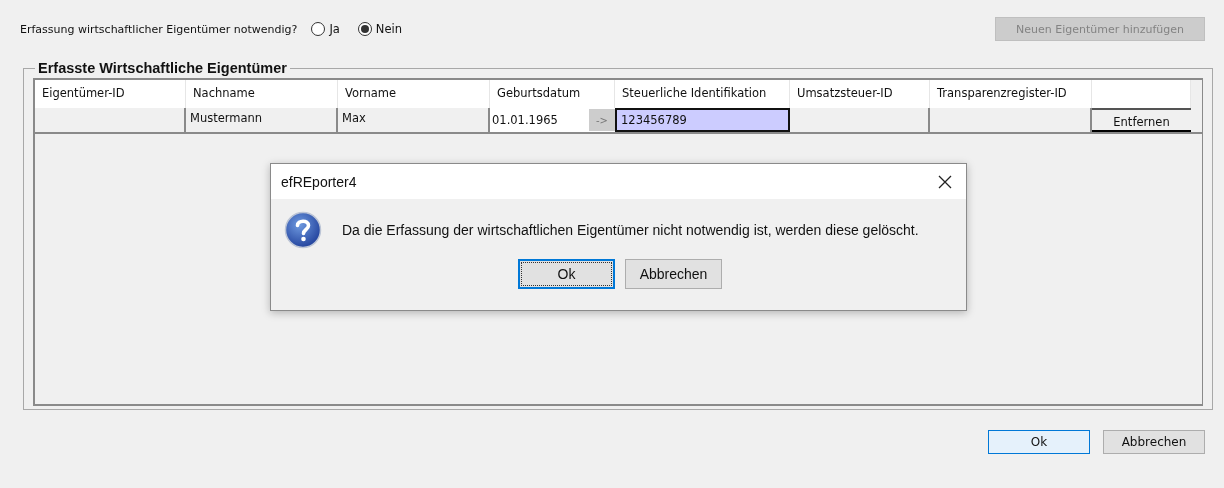 Image resolution: width=1224 pixels, height=488 pixels. I want to click on column-header: Steuerliche Identifikation, so click(702, 94).